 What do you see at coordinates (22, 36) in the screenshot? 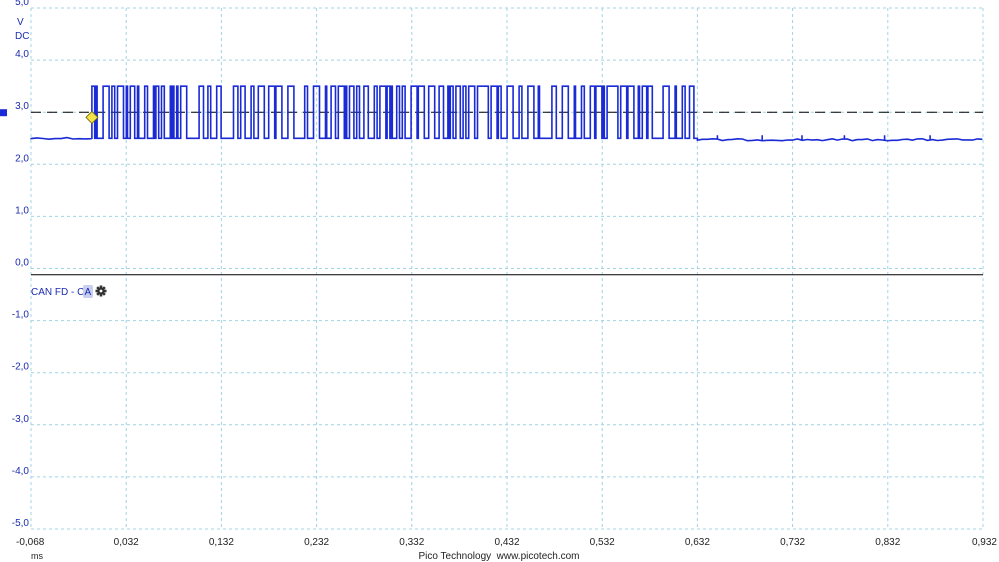
I see `coupling-label: DC` at bounding box center [22, 36].